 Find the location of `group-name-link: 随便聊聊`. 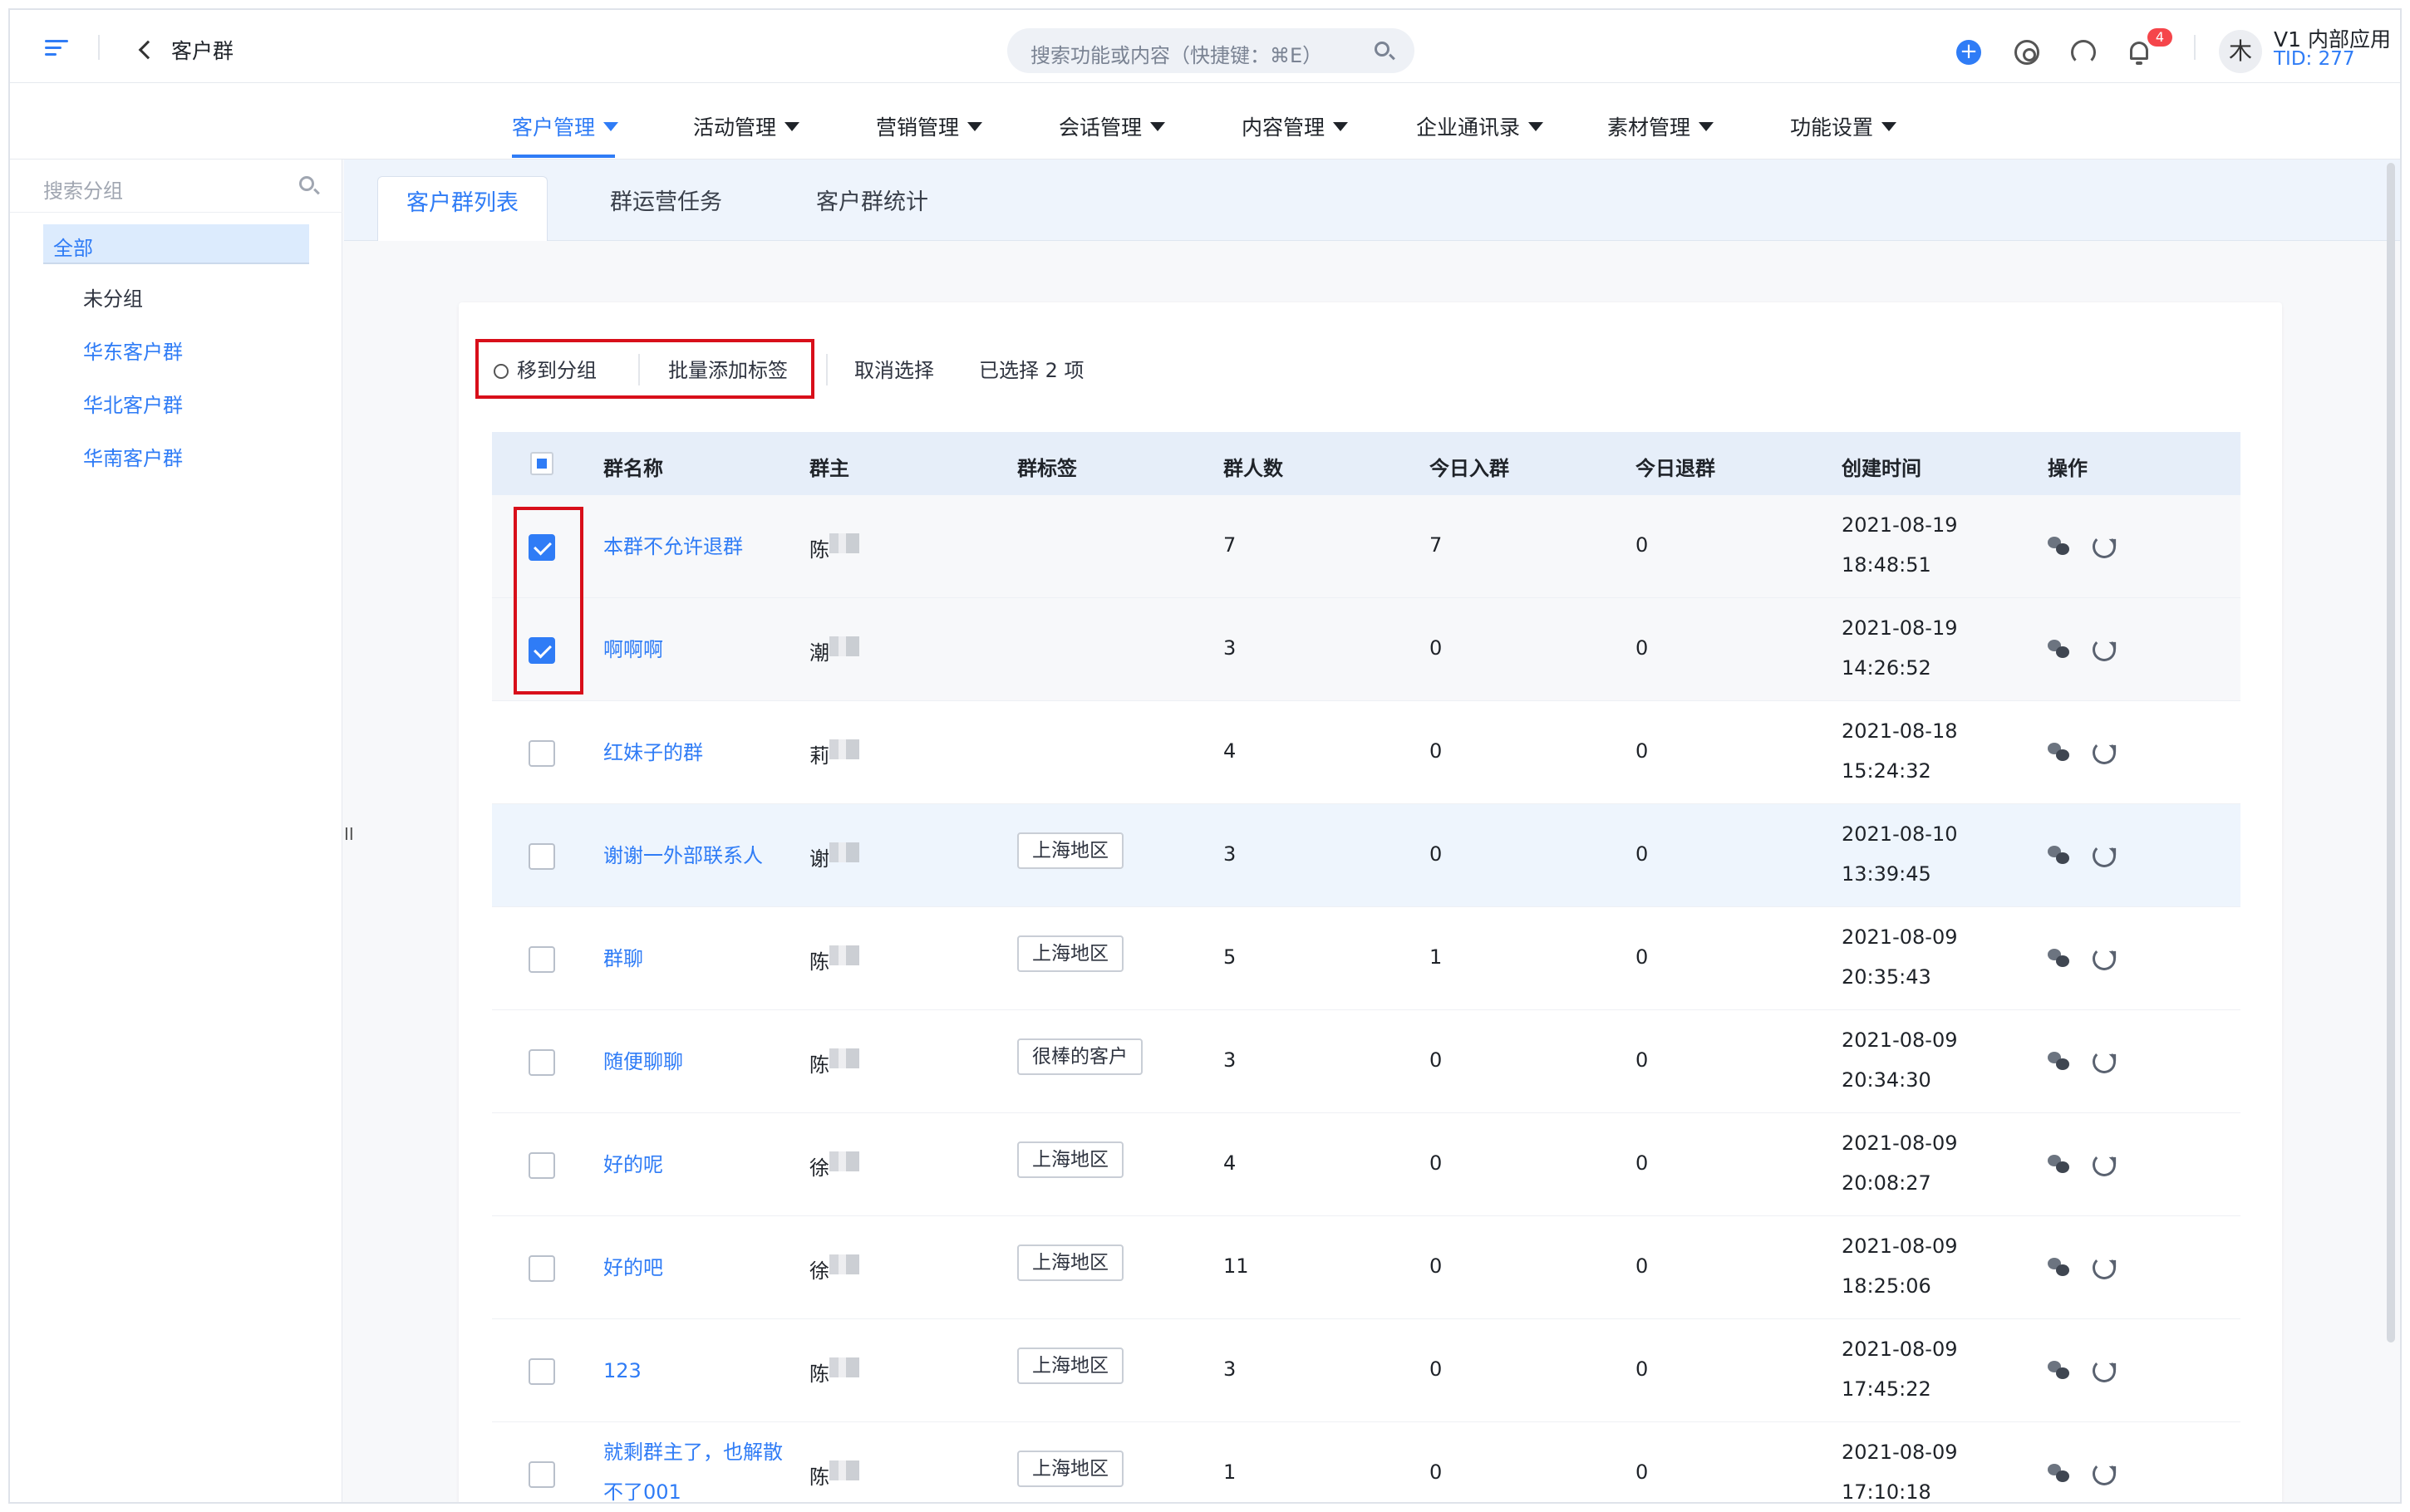

group-name-link: 随便聊聊 is located at coordinates (703, 1062).